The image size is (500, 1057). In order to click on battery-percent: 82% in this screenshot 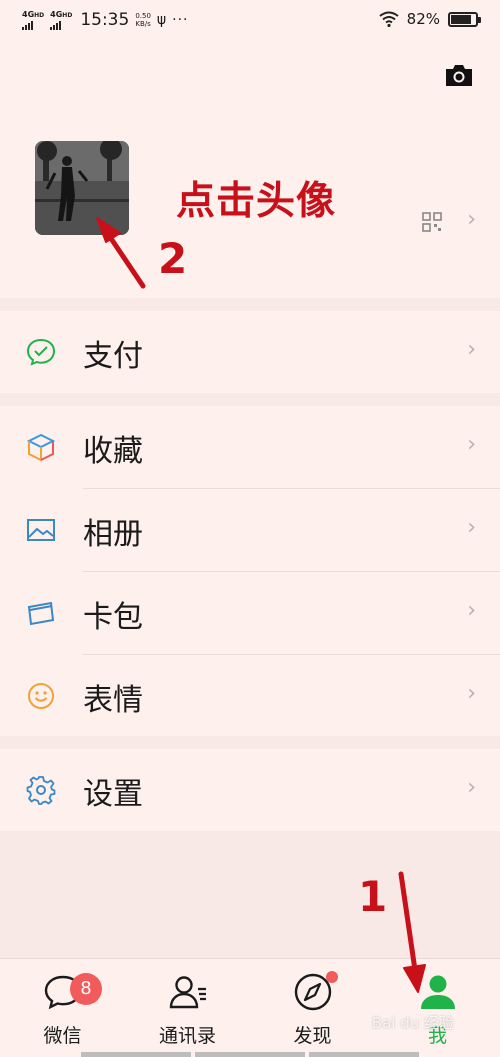, I will do `click(423, 19)`.